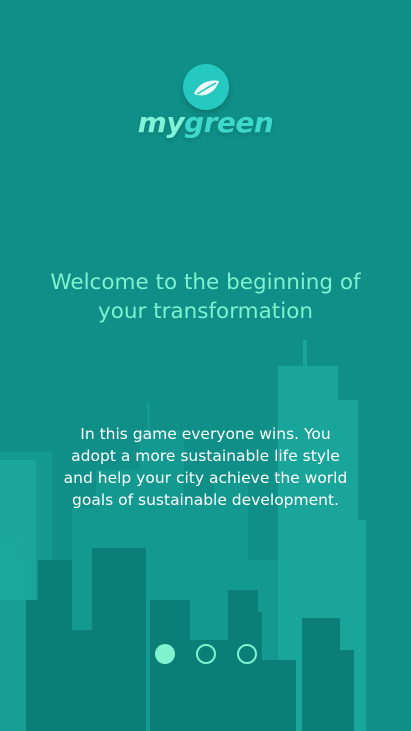 The image size is (411, 731). I want to click on logo-wordmark: mygreen, so click(205, 122).